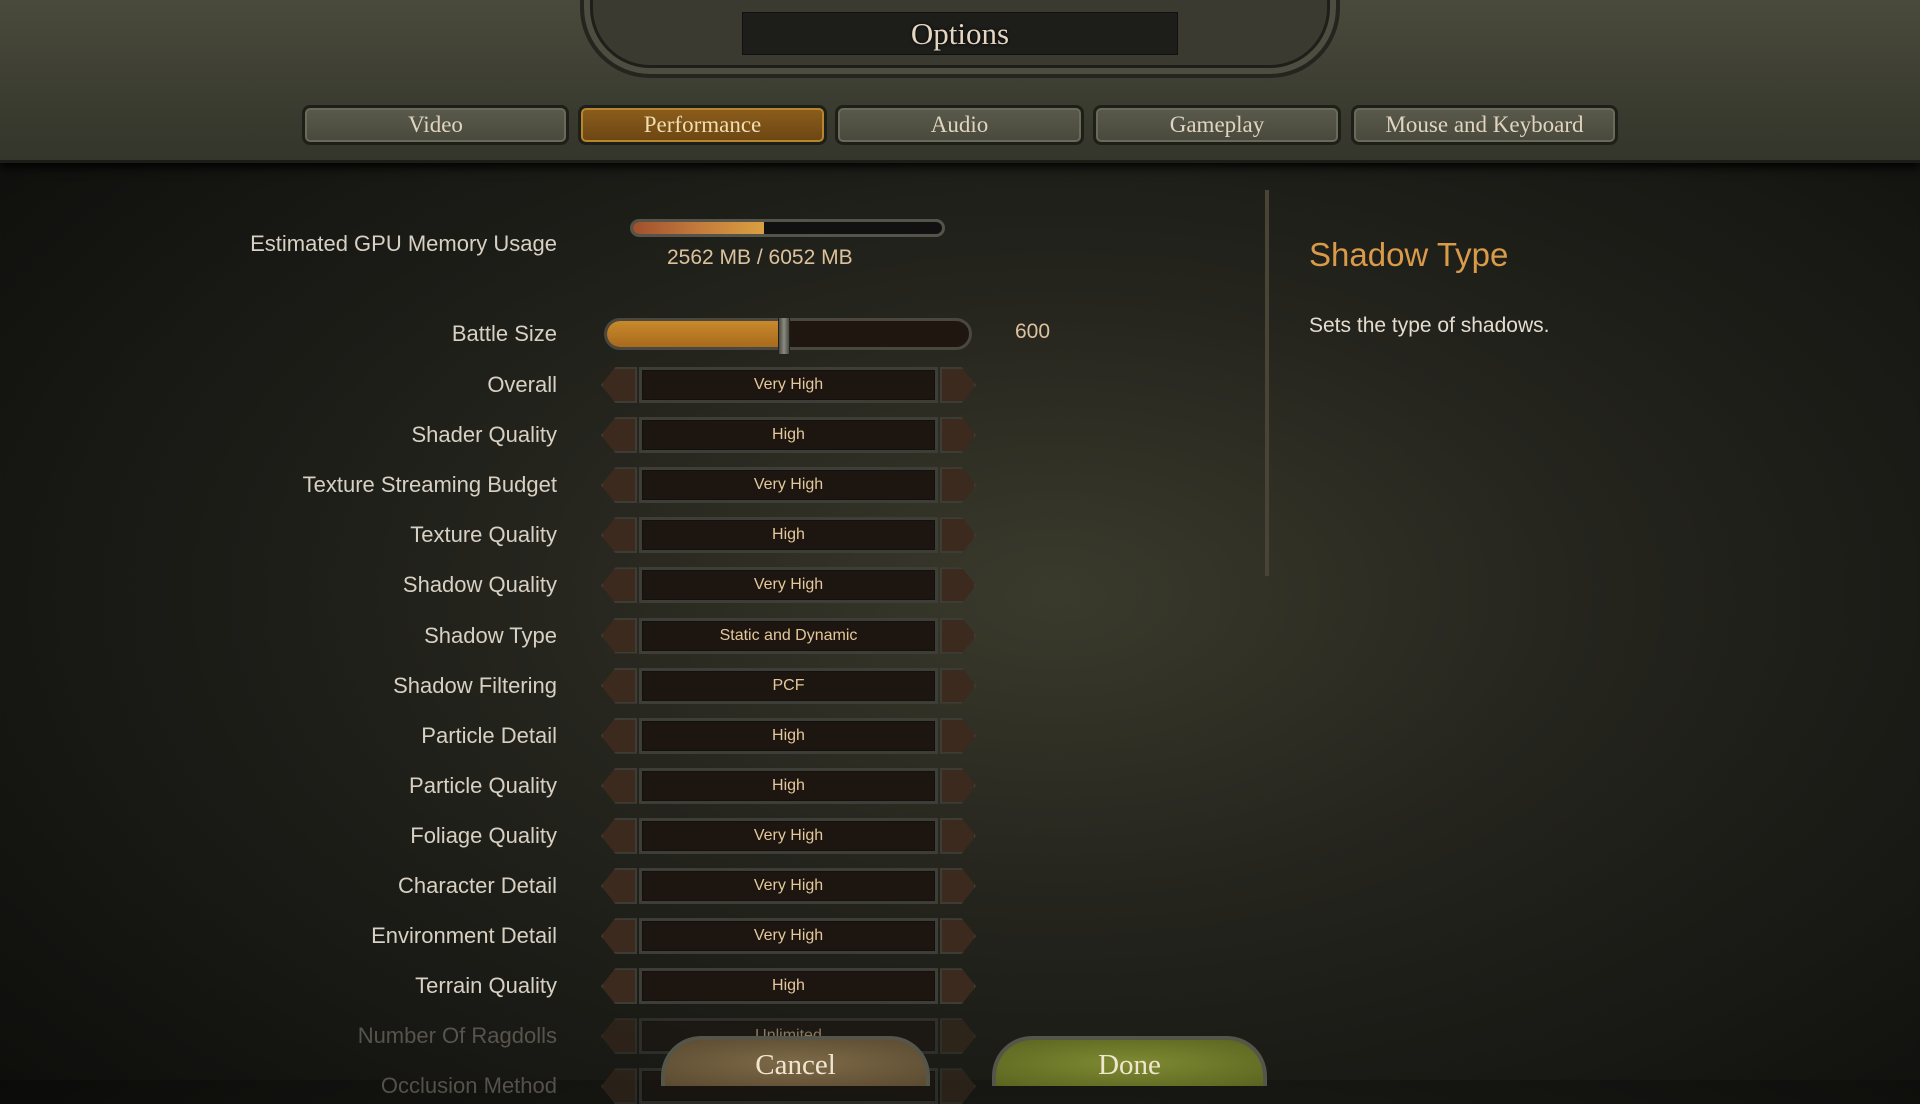 This screenshot has height=1104, width=1920. What do you see at coordinates (1129, 1061) in the screenshot?
I see `done-button: Done` at bounding box center [1129, 1061].